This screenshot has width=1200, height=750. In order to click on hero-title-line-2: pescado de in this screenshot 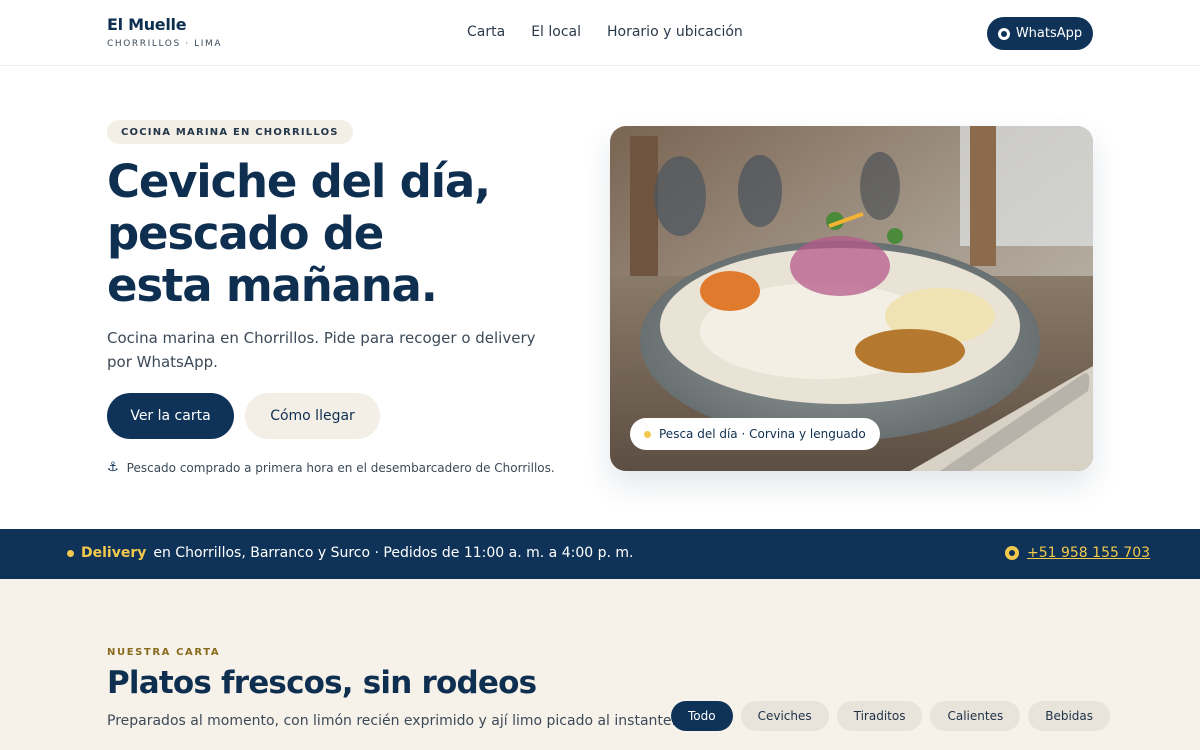, I will do `click(245, 233)`.